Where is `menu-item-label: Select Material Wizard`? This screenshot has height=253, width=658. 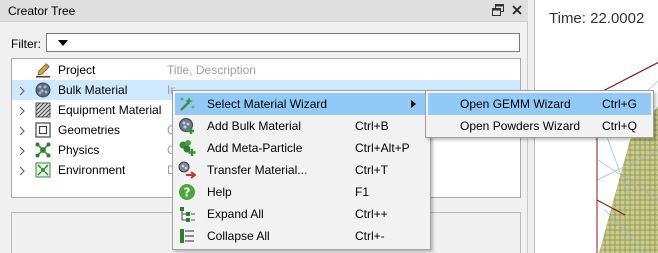
menu-item-label: Select Material Wizard is located at coordinates (267, 104).